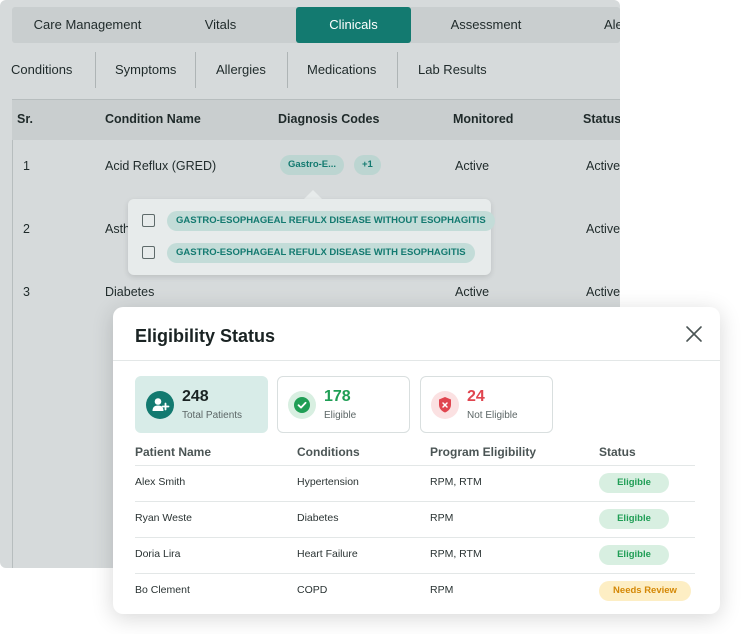 Image resolution: width=741 pixels, height=634 pixels. Describe the element at coordinates (160, 405) in the screenshot. I see `add-user-icon` at that location.